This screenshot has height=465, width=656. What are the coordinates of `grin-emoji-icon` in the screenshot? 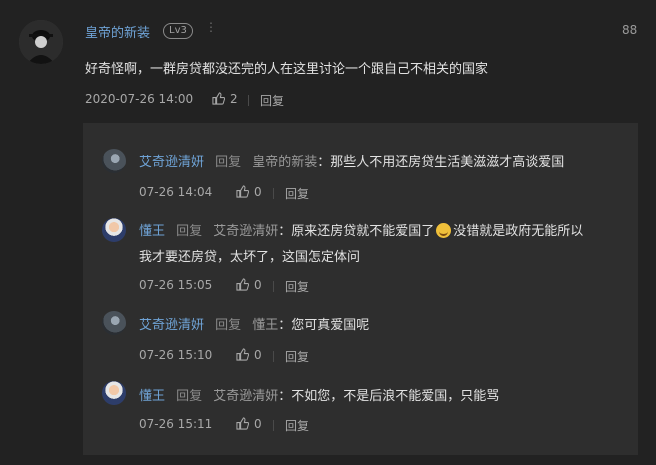 It's located at (444, 230).